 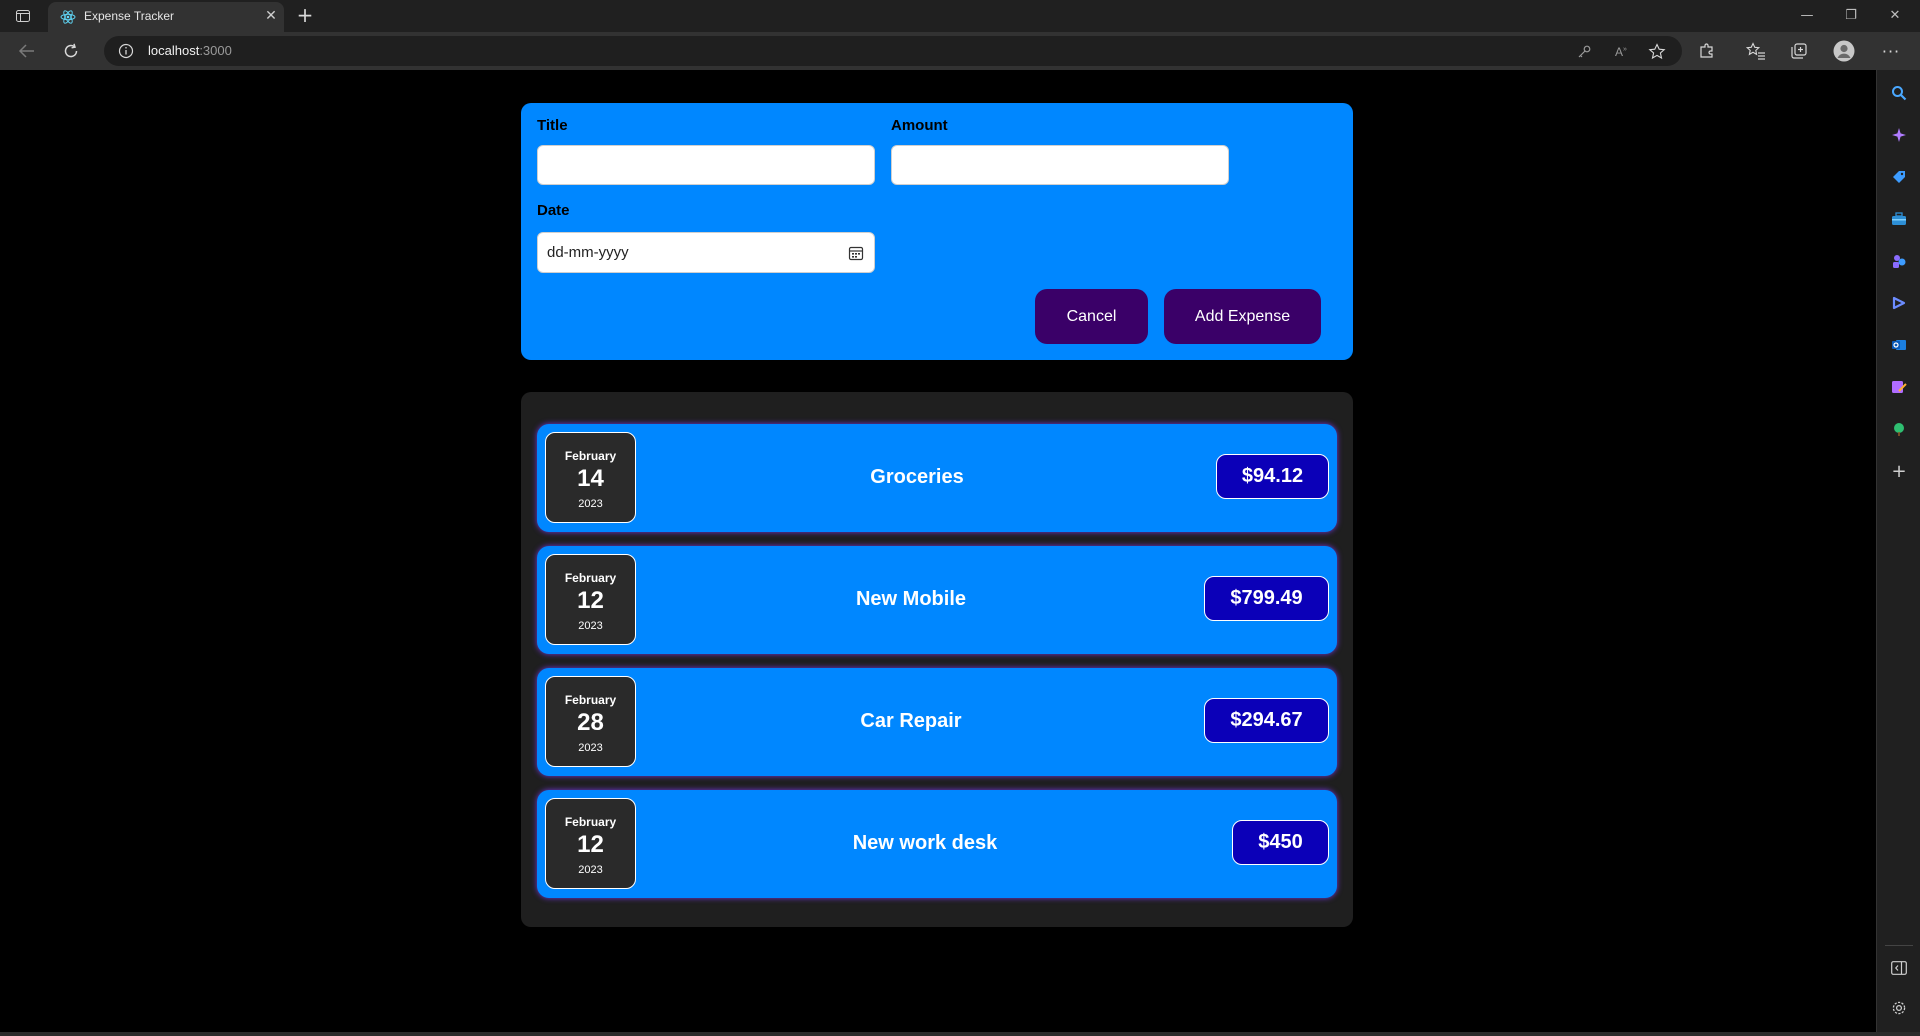 What do you see at coordinates (919, 125) in the screenshot?
I see `amount-label: Amount` at bounding box center [919, 125].